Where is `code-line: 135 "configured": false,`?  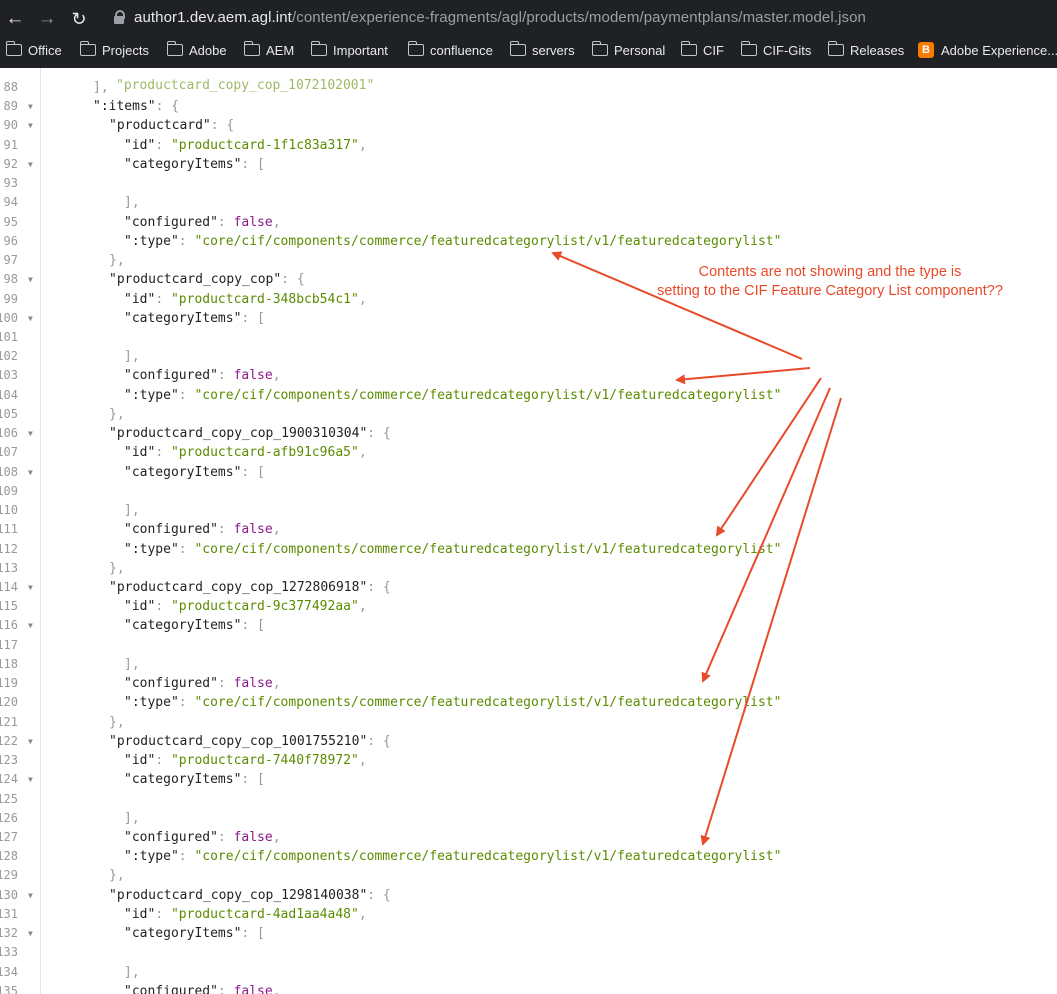 code-line: 135 "configured": false, is located at coordinates (528, 988).